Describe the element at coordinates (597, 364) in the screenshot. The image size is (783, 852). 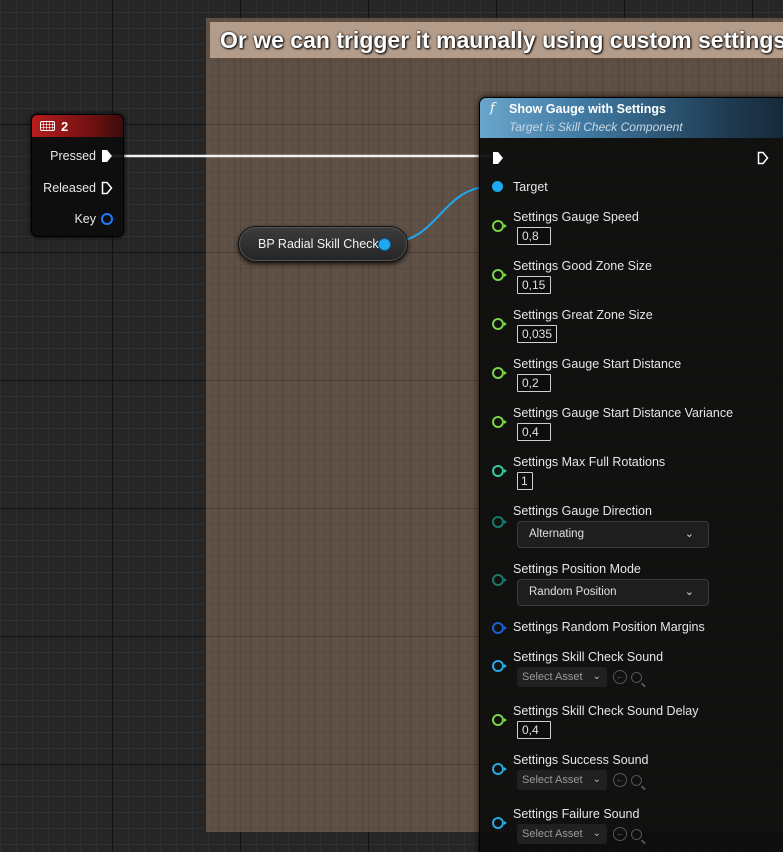
I see `param-label: Settings Gauge Start Distance` at that location.